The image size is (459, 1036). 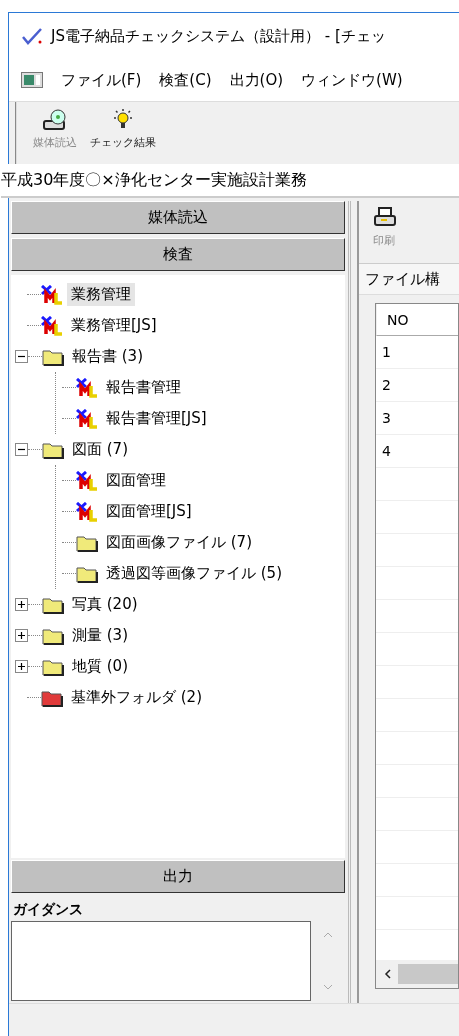 What do you see at coordinates (417, 418) in the screenshot?
I see `table-cell: 3` at bounding box center [417, 418].